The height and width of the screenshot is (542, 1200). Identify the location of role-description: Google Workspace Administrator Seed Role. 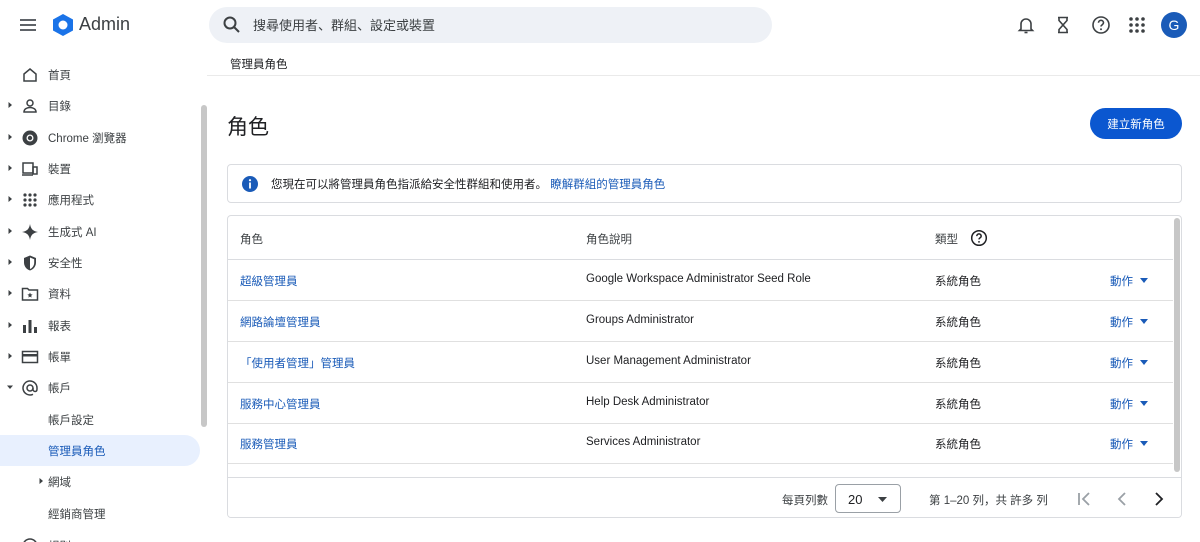
(698, 279).